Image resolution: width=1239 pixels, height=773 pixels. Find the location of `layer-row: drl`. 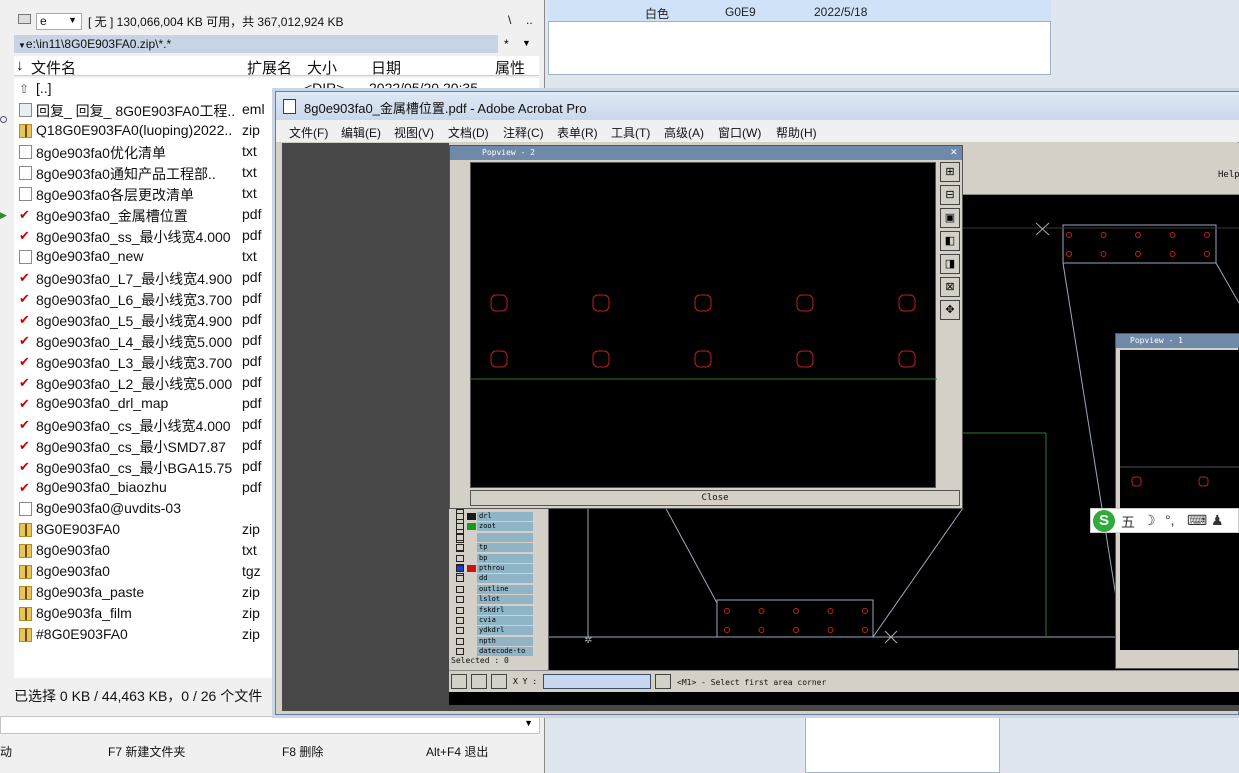

layer-row: drl is located at coordinates (499, 516).